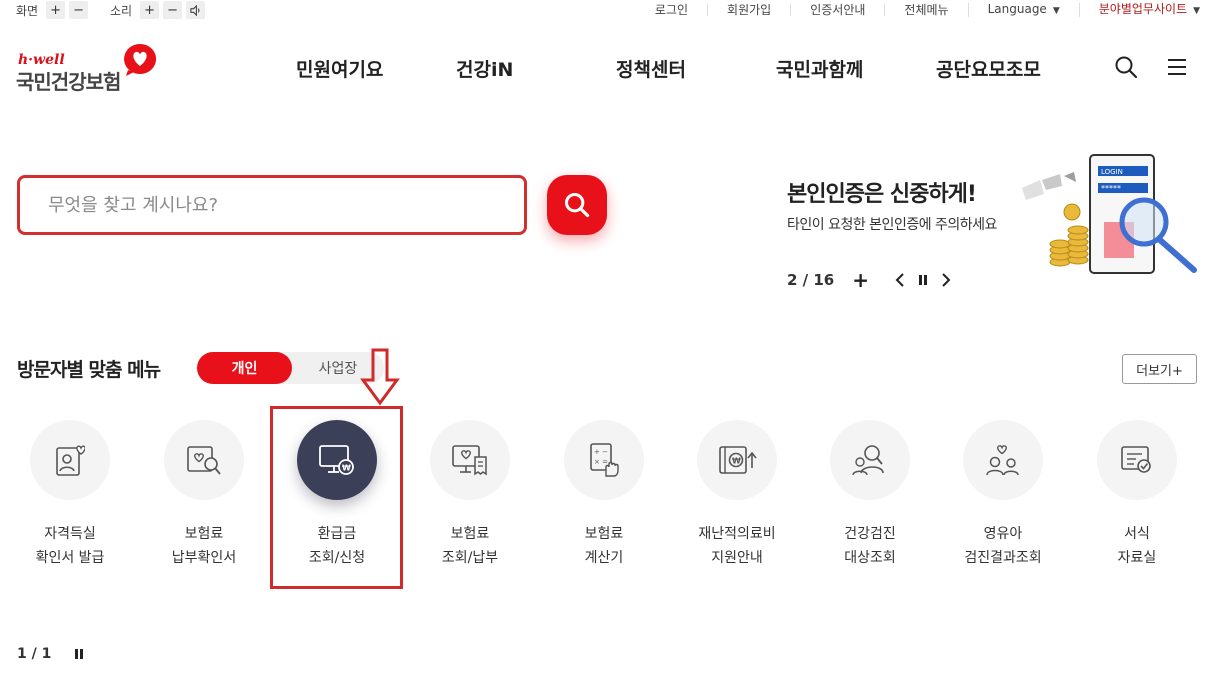  What do you see at coordinates (988, 68) in the screenshot?
I see `nav-item-about: 공단요모조모` at bounding box center [988, 68].